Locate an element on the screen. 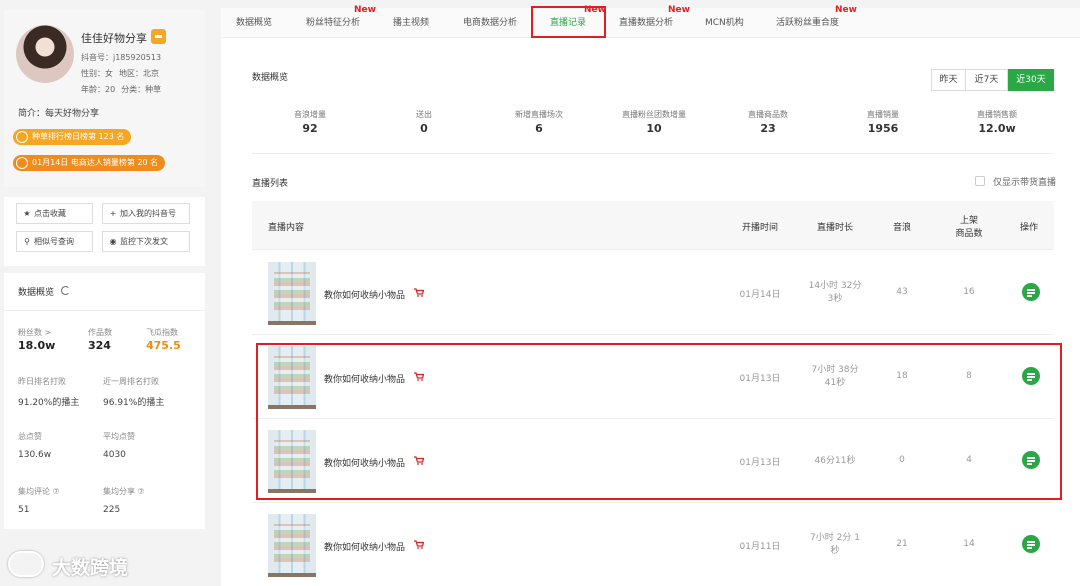 This screenshot has width=1080, height=586. rank-badge-ecommerce: 01月14日 电商达人销量榜第 20 名 is located at coordinates (89, 163).